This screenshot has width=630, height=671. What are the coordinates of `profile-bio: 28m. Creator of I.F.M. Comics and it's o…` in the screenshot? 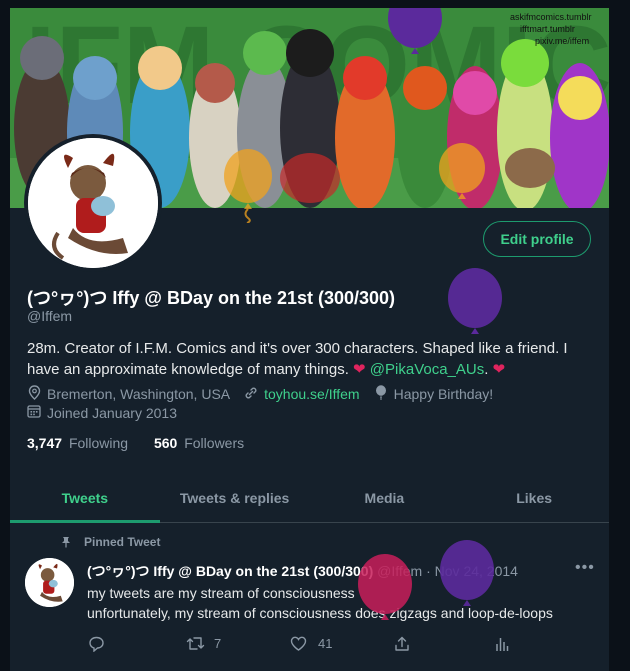 It's located at (312, 359).